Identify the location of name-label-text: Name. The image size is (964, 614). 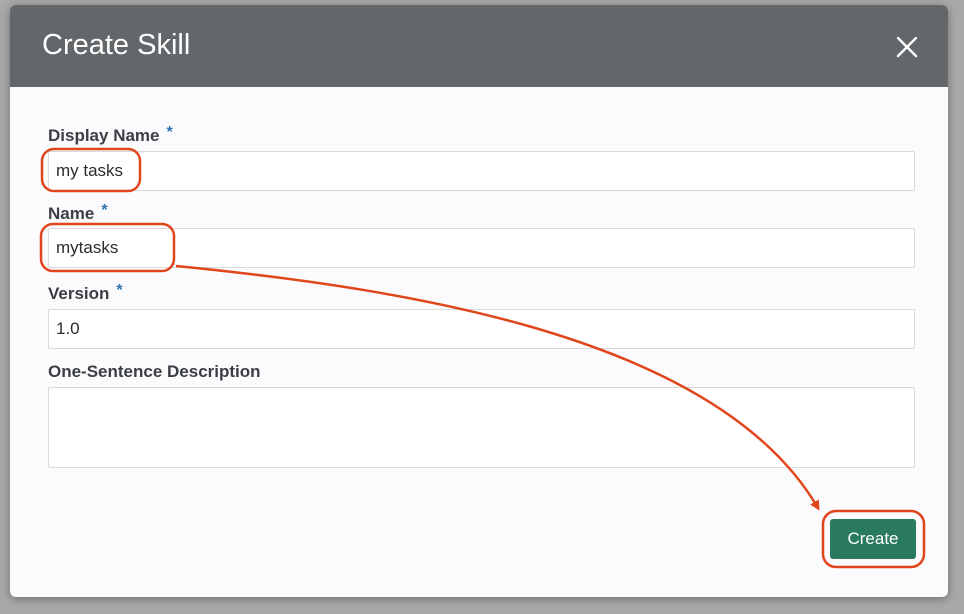
(71, 213).